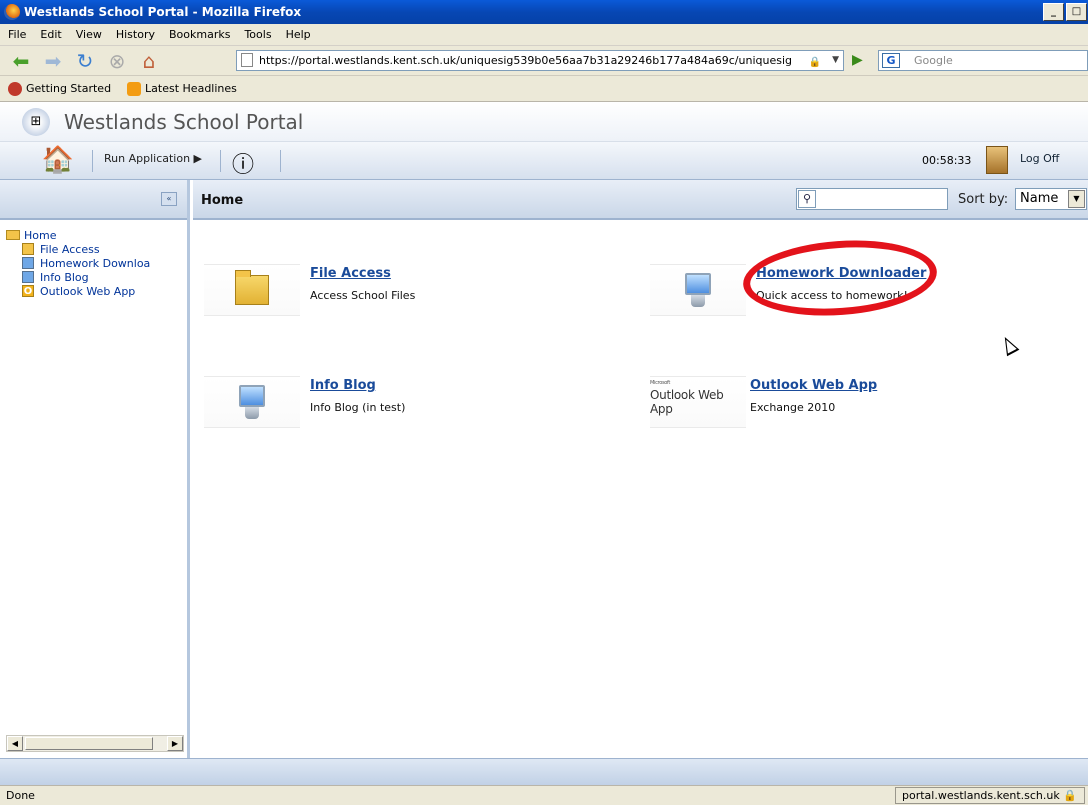  Describe the element at coordinates (872, 199) in the screenshot. I see `portal-search-input: ⚲` at that location.